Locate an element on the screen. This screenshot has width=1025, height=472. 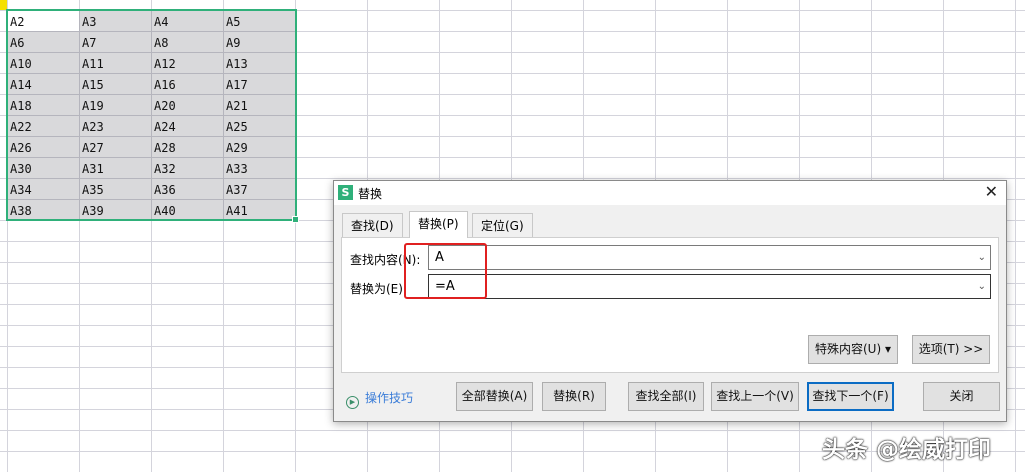
replace-label: 替换为(E): is located at coordinates (378, 289).